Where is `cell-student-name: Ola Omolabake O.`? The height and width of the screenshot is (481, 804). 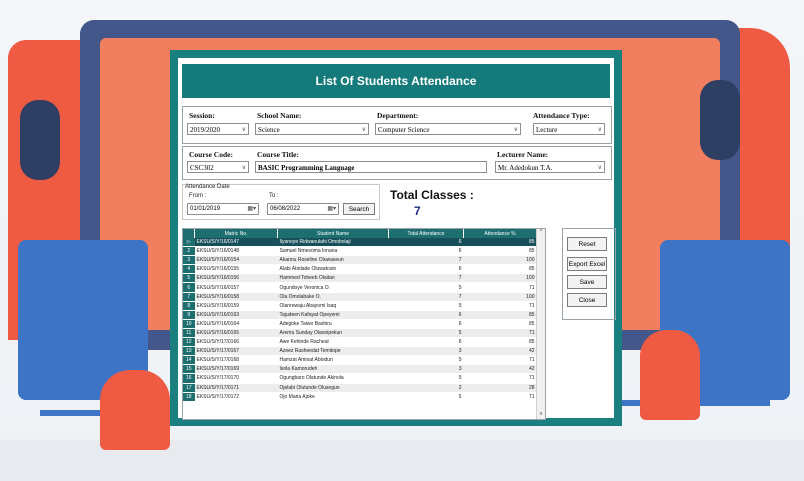
cell-student-name: Ola Omolabake O. is located at coordinates (333, 297).